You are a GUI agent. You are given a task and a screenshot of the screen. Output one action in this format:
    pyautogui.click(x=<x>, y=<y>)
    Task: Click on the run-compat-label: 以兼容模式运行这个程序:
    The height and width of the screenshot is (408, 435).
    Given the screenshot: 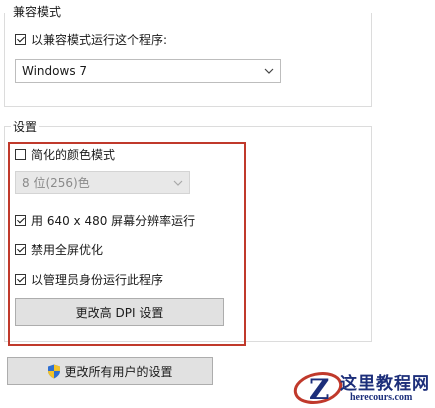 What is the action you would take?
    pyautogui.click(x=99, y=40)
    